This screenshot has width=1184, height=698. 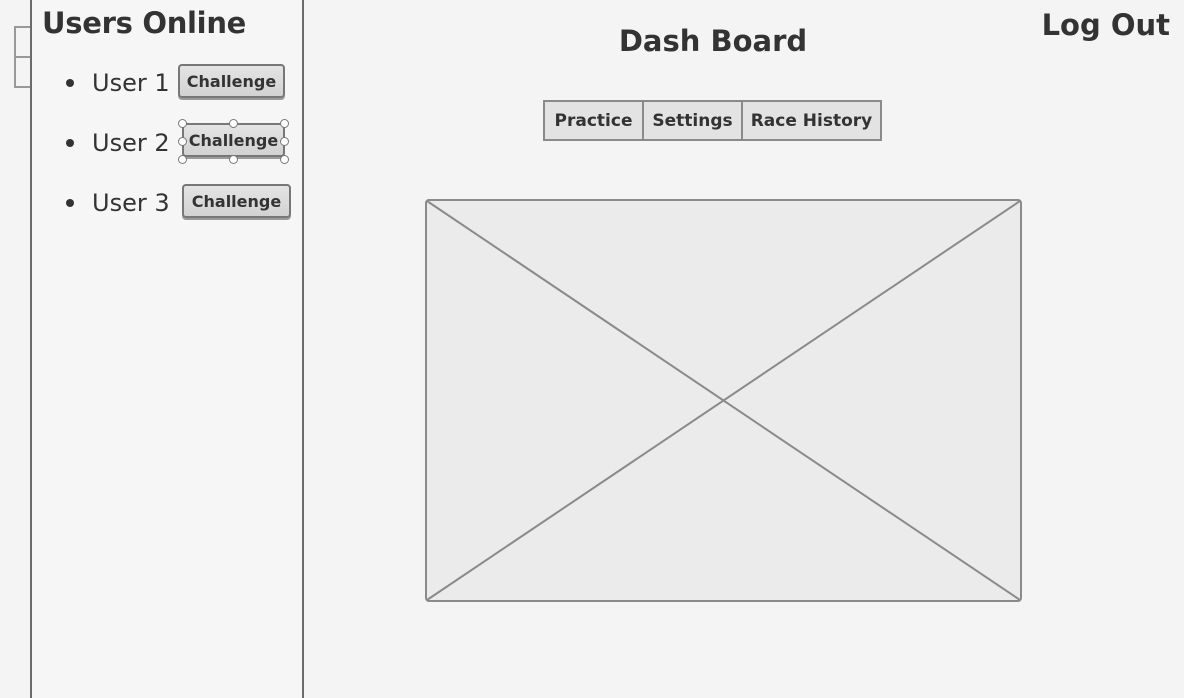 I want to click on challenge-button-user-1: Challenge, so click(x=231, y=81).